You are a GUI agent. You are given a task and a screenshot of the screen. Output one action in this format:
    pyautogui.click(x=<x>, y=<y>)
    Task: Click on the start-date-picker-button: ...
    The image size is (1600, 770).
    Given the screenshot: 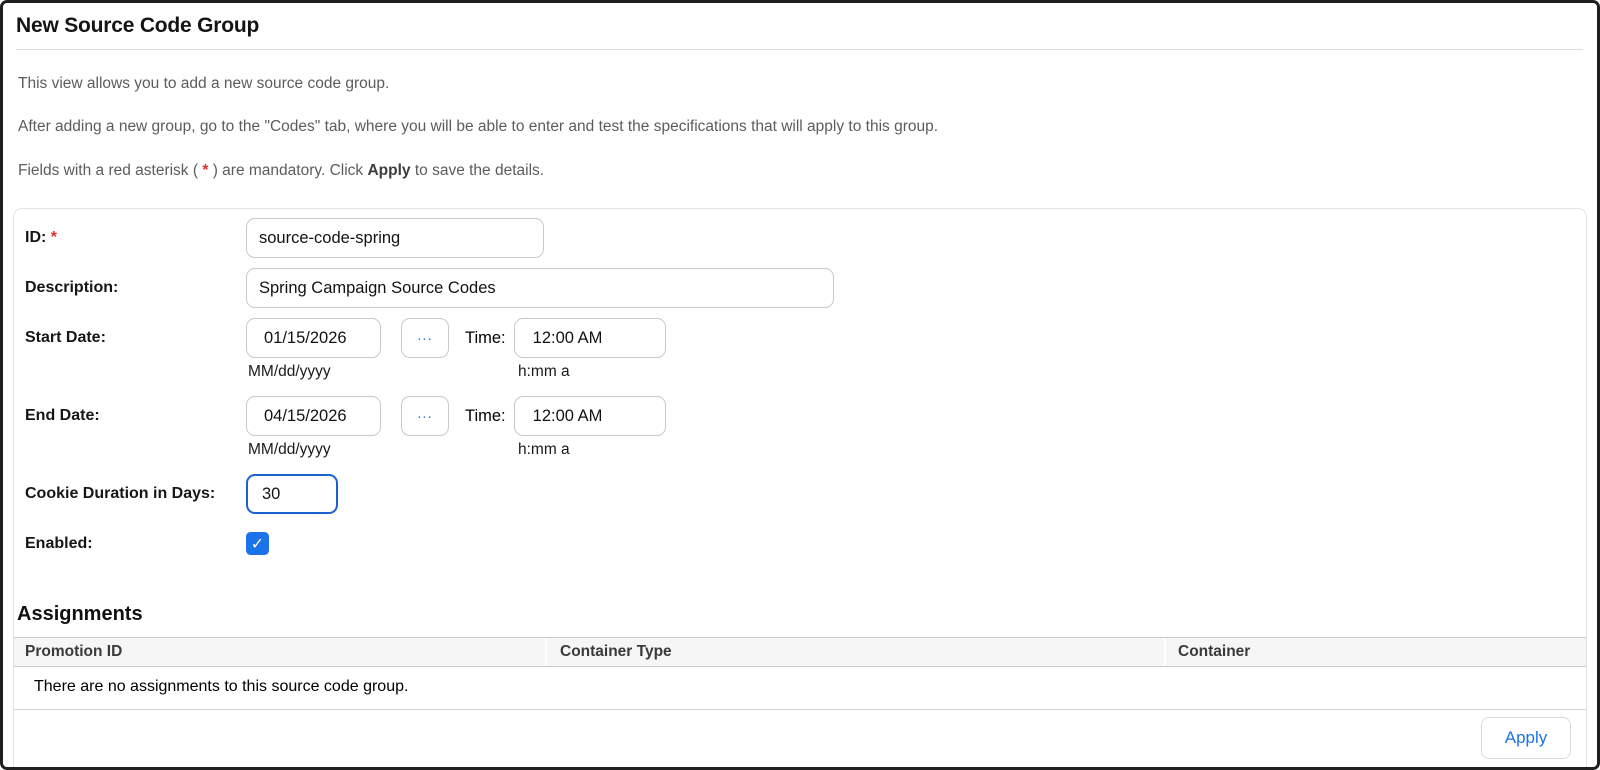 What is the action you would take?
    pyautogui.click(x=425, y=338)
    